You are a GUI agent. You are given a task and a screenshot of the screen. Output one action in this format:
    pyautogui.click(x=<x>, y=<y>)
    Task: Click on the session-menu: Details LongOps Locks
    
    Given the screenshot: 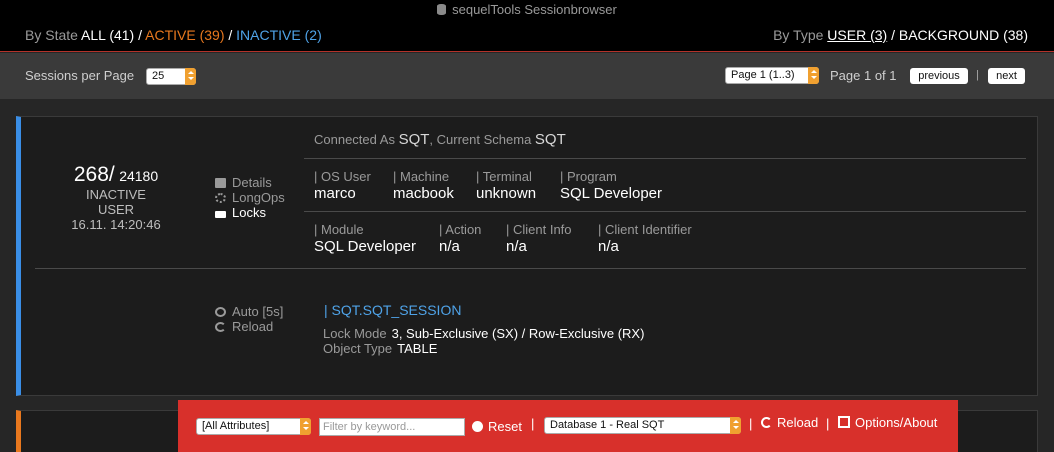 What is the action you would take?
    pyautogui.click(x=250, y=197)
    